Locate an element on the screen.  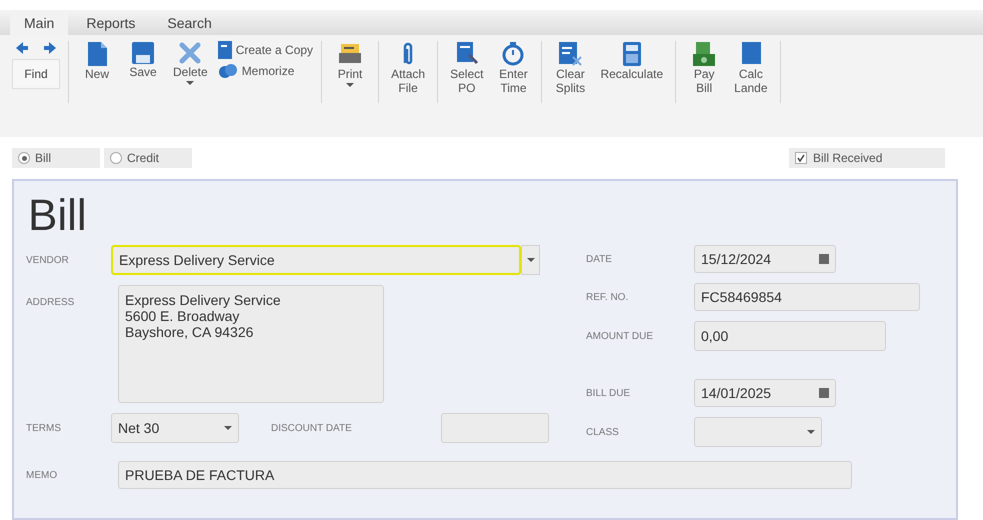
print-button: Print is located at coordinates (350, 64).